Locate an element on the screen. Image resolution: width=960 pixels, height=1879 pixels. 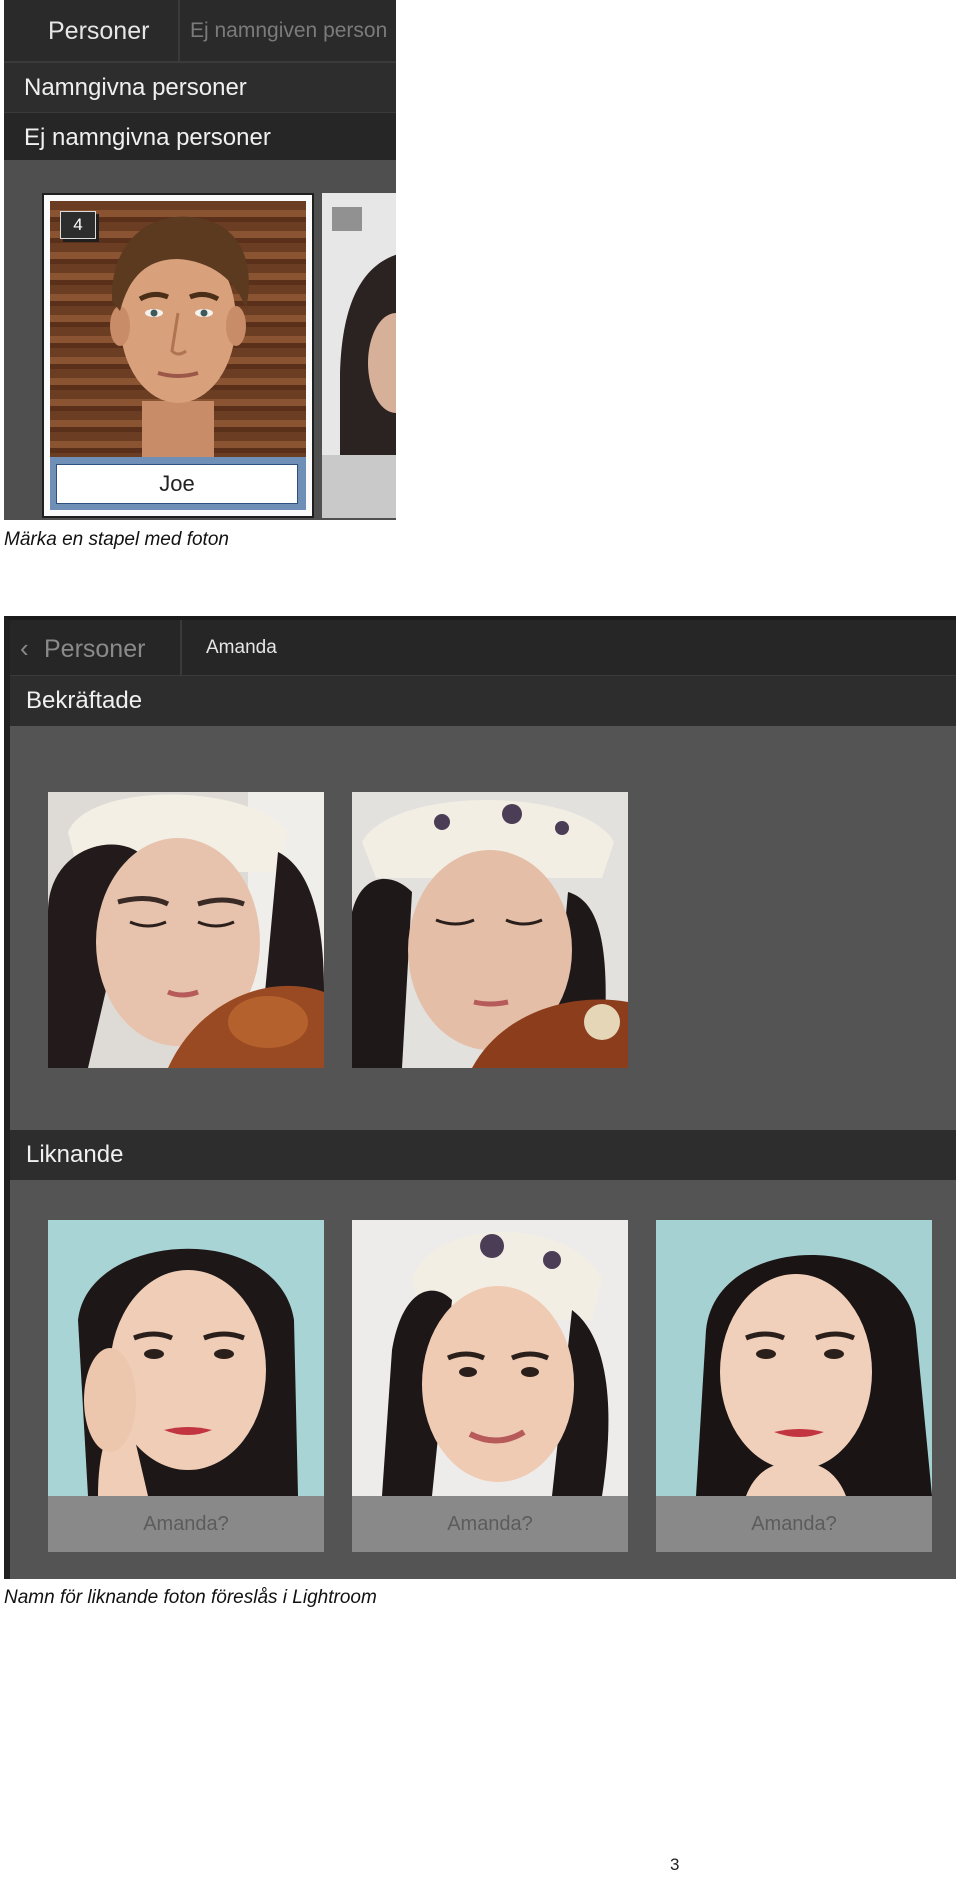
confirmed-section-header: Bekräftade is located at coordinates (483, 701).